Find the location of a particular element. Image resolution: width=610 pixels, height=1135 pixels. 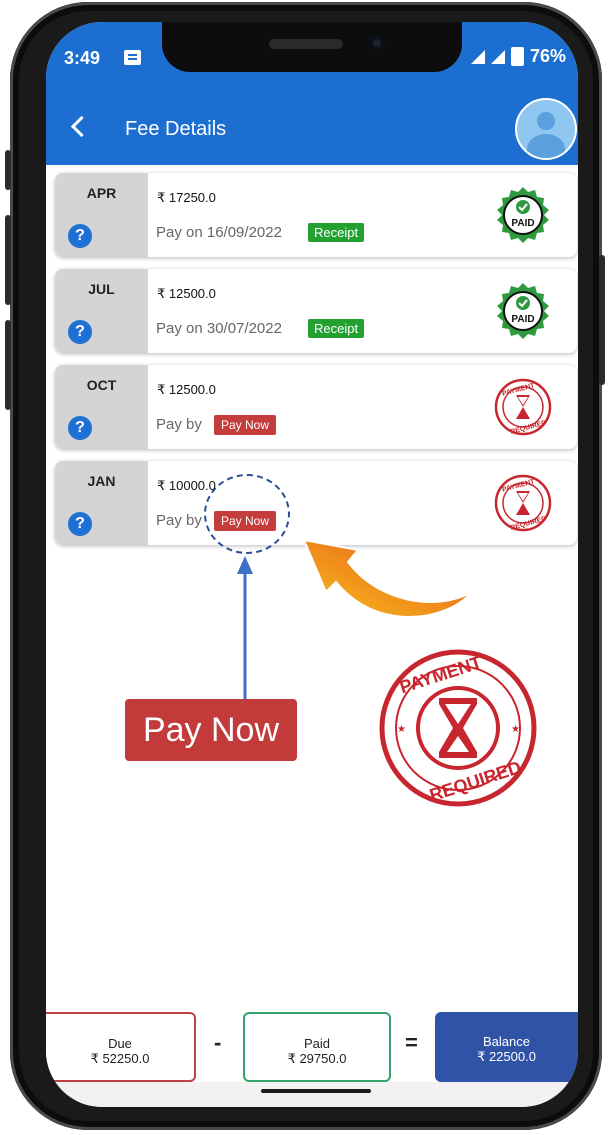

volume-down-button is located at coordinates (8, 365).